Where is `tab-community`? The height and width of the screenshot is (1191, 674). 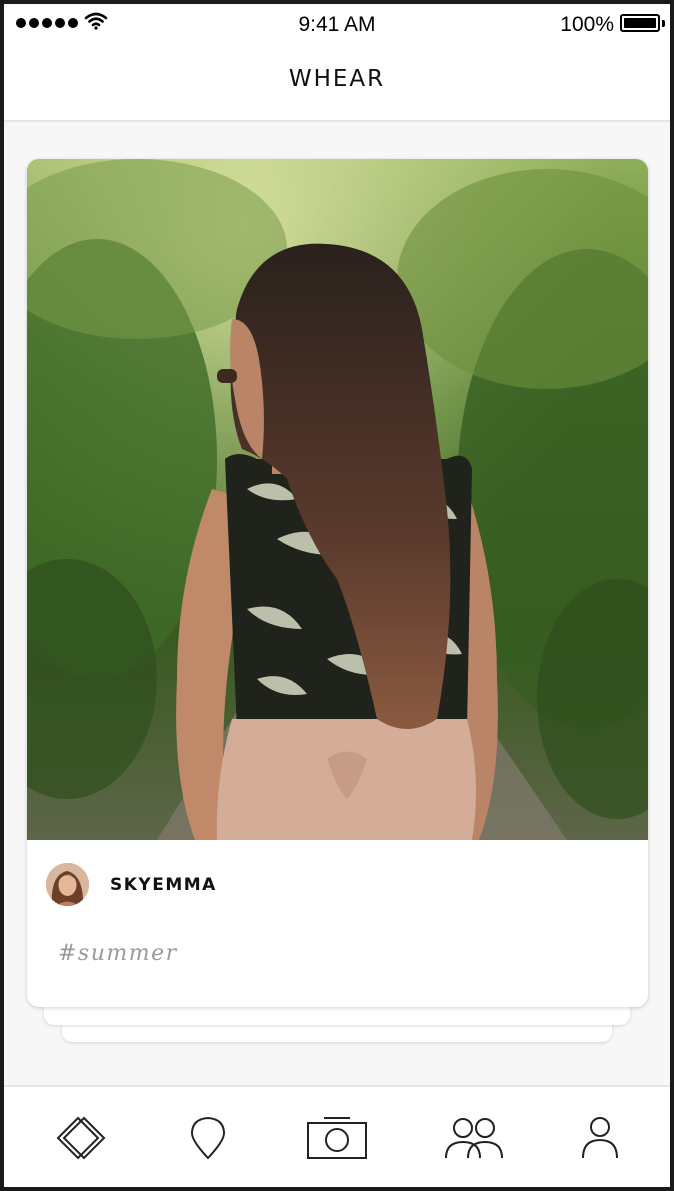 tab-community is located at coordinates (474, 1137).